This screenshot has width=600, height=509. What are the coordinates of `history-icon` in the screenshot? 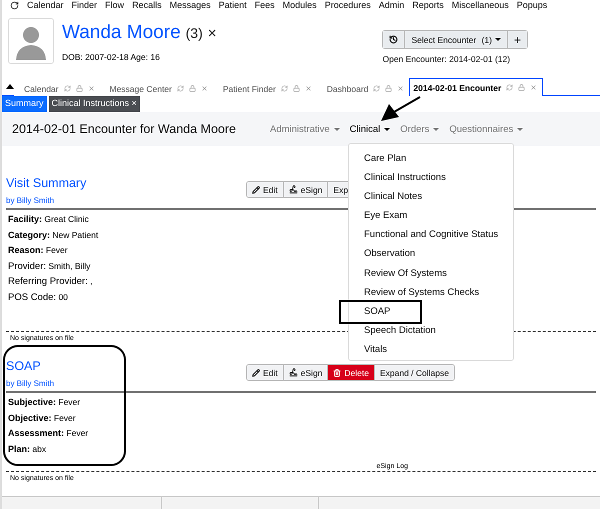 It's located at (393, 39).